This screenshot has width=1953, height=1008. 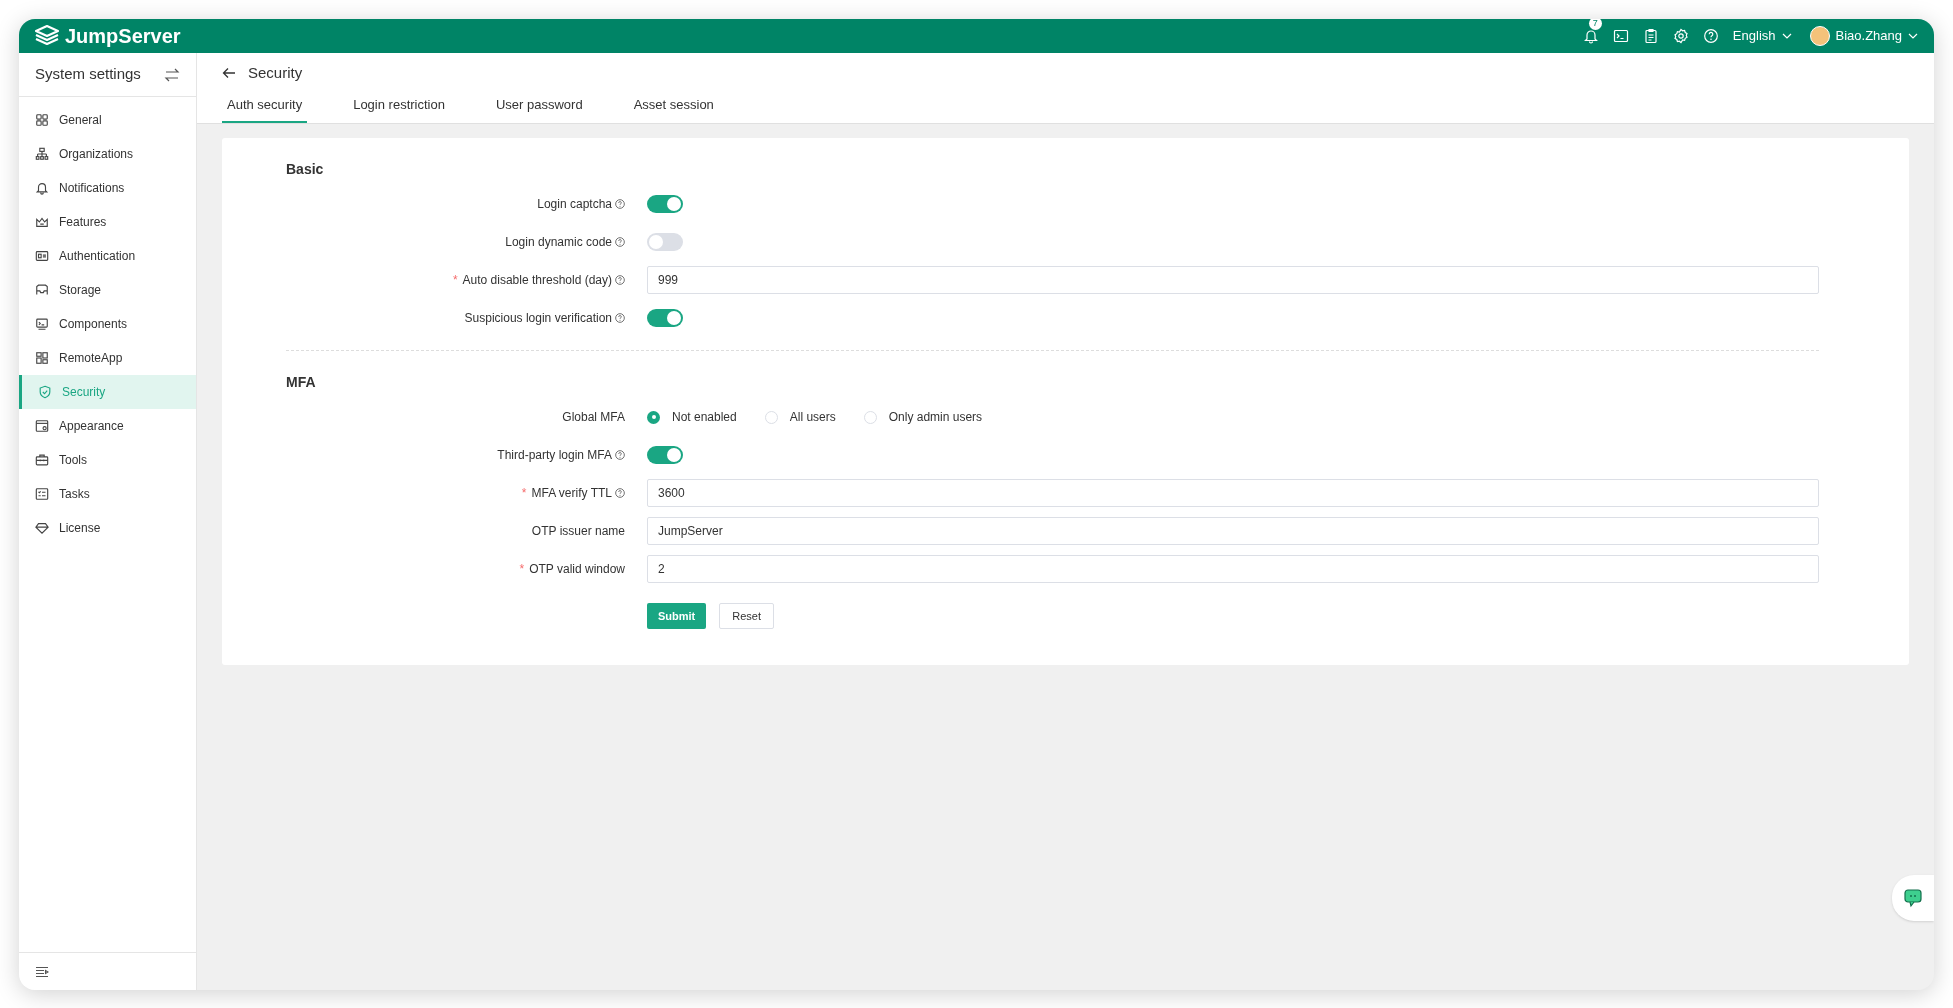 I want to click on radio-option: Only admin users, so click(x=923, y=417).